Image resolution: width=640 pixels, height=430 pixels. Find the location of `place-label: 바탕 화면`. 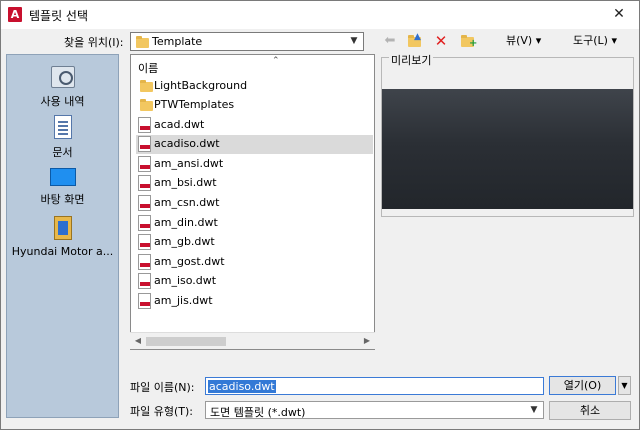

place-label: 바탕 화면 is located at coordinates (62, 199).